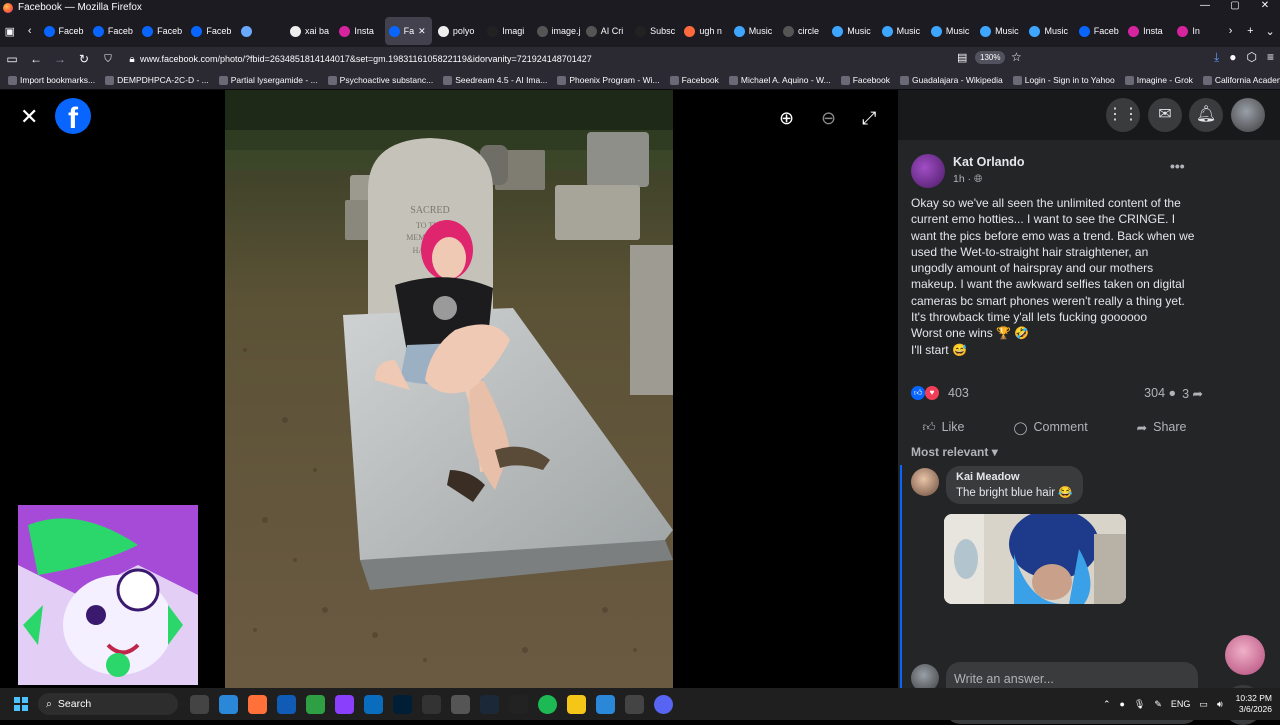 The height and width of the screenshot is (725, 1280). What do you see at coordinates (309, 31) in the screenshot?
I see `browser-tab: xai ba` at bounding box center [309, 31].